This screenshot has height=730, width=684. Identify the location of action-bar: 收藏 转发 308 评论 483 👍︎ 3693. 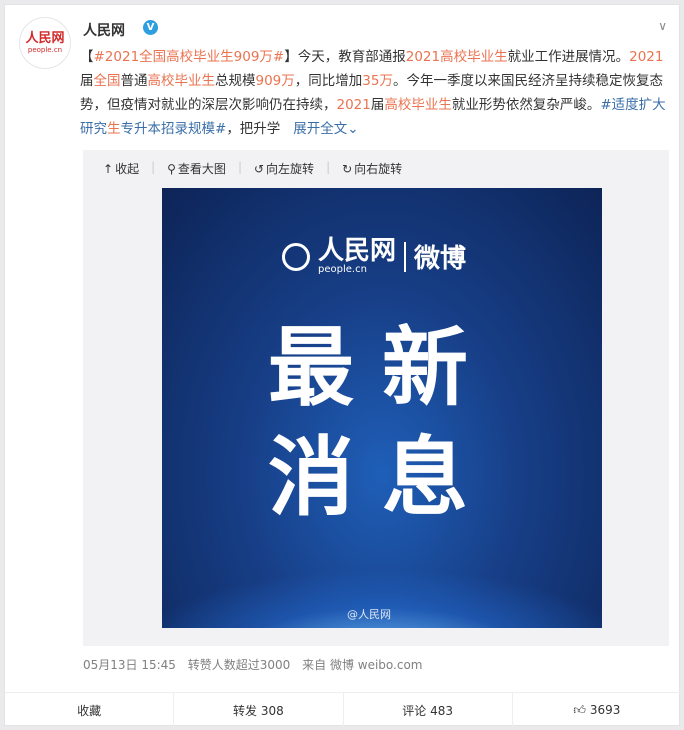
(343, 709).